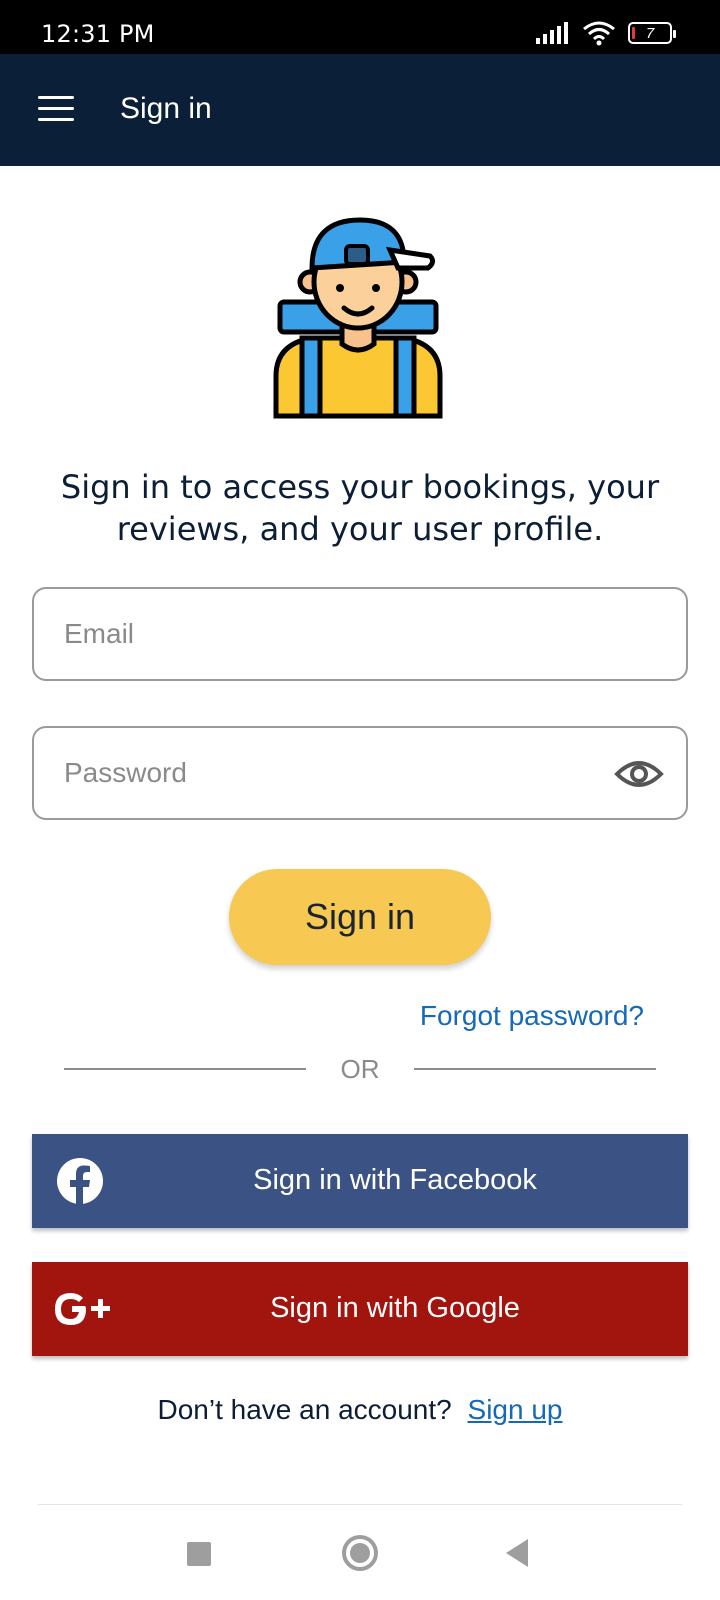  I want to click on eye-icon, so click(639, 774).